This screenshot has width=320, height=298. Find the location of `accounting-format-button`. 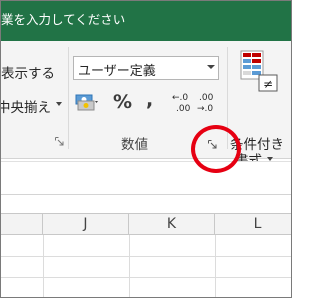

accounting-format-button is located at coordinates (88, 103).